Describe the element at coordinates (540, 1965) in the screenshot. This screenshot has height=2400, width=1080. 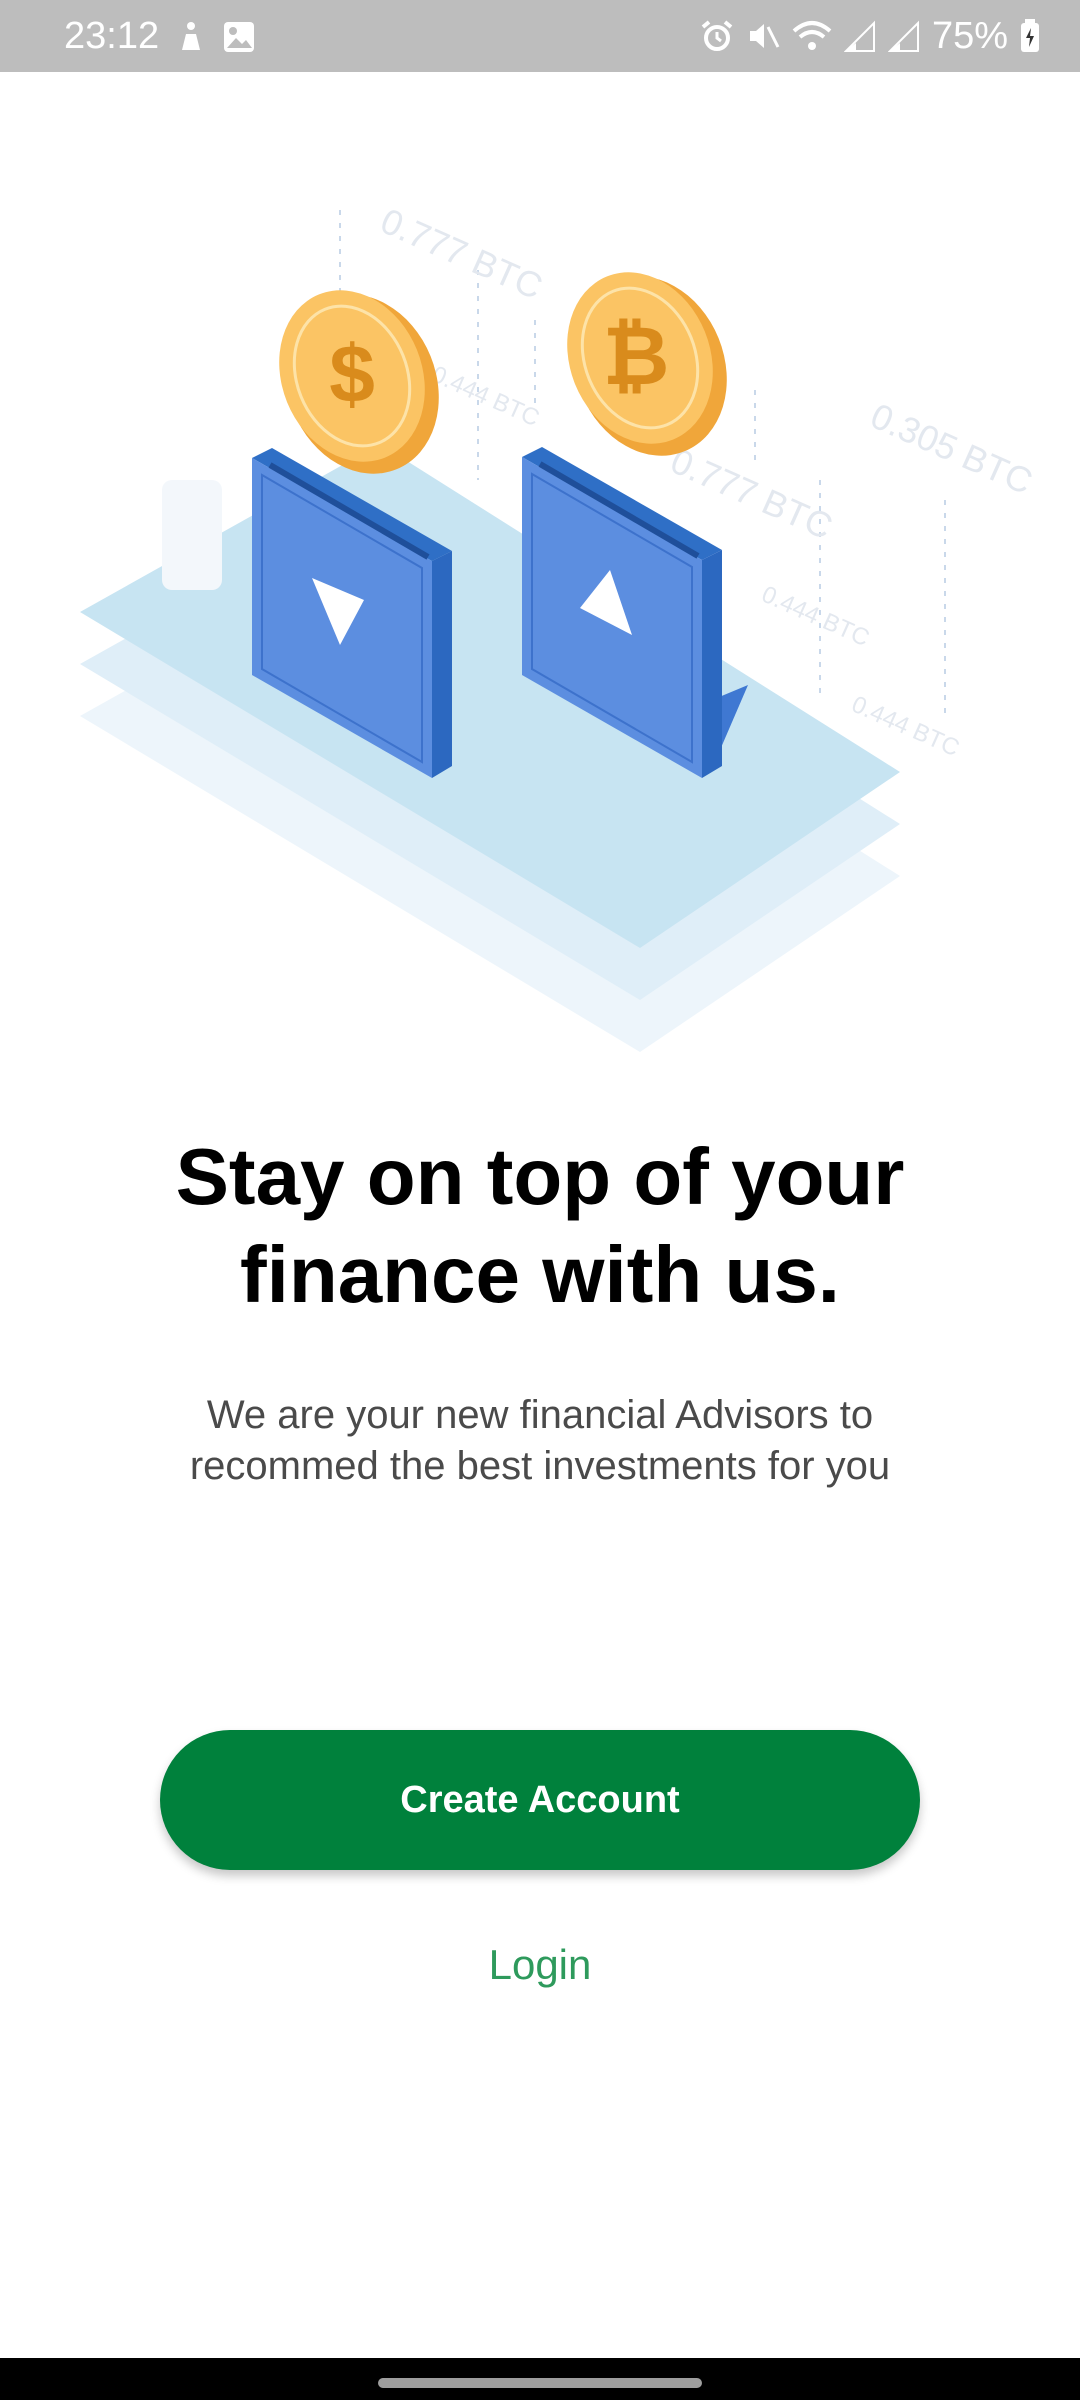
I see `login-link: Login` at that location.